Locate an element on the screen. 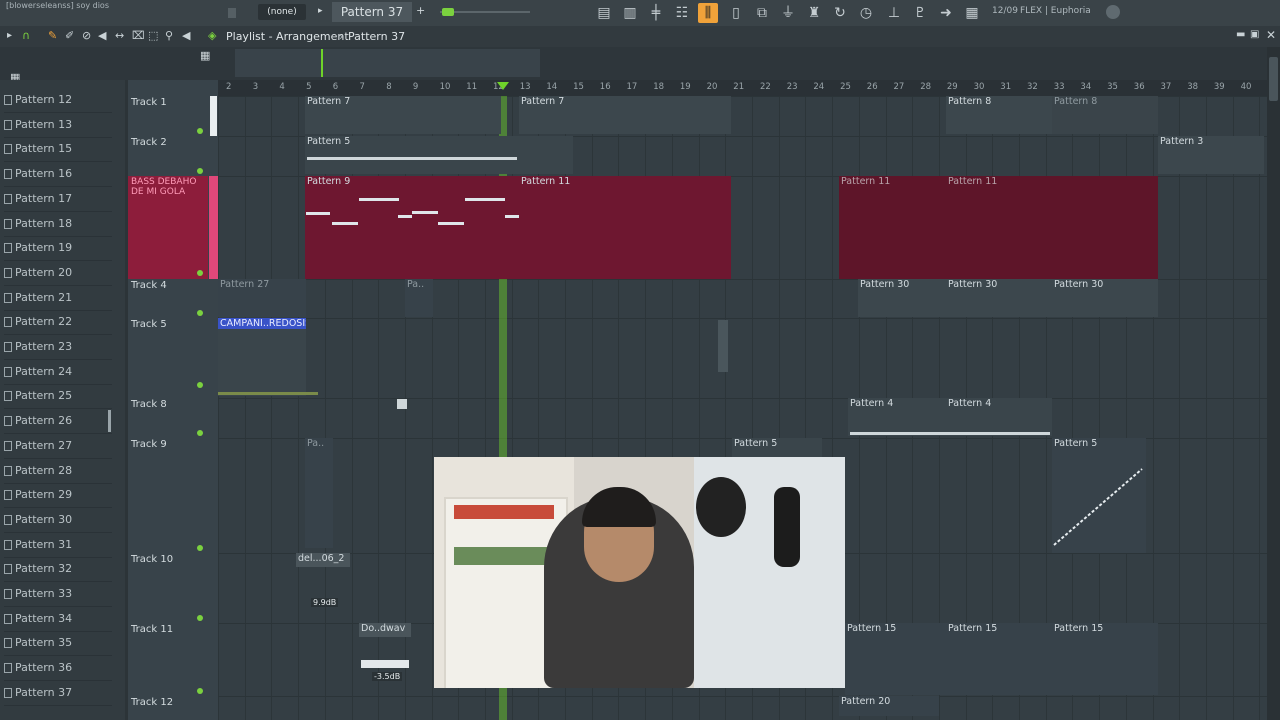  clip-label: del...06_2 is located at coordinates (321, 558).